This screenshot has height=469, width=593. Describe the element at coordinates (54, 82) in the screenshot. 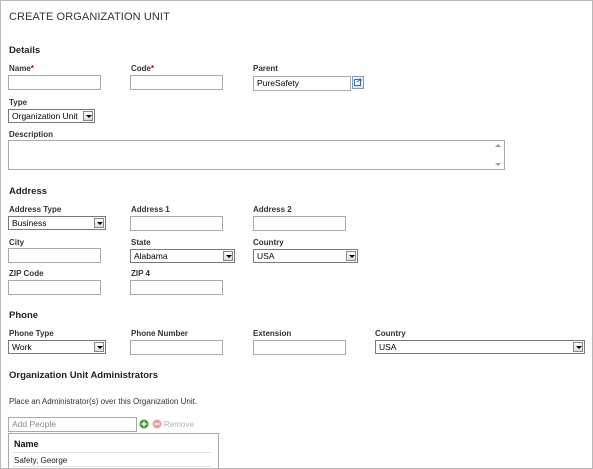

I see `name-input` at that location.